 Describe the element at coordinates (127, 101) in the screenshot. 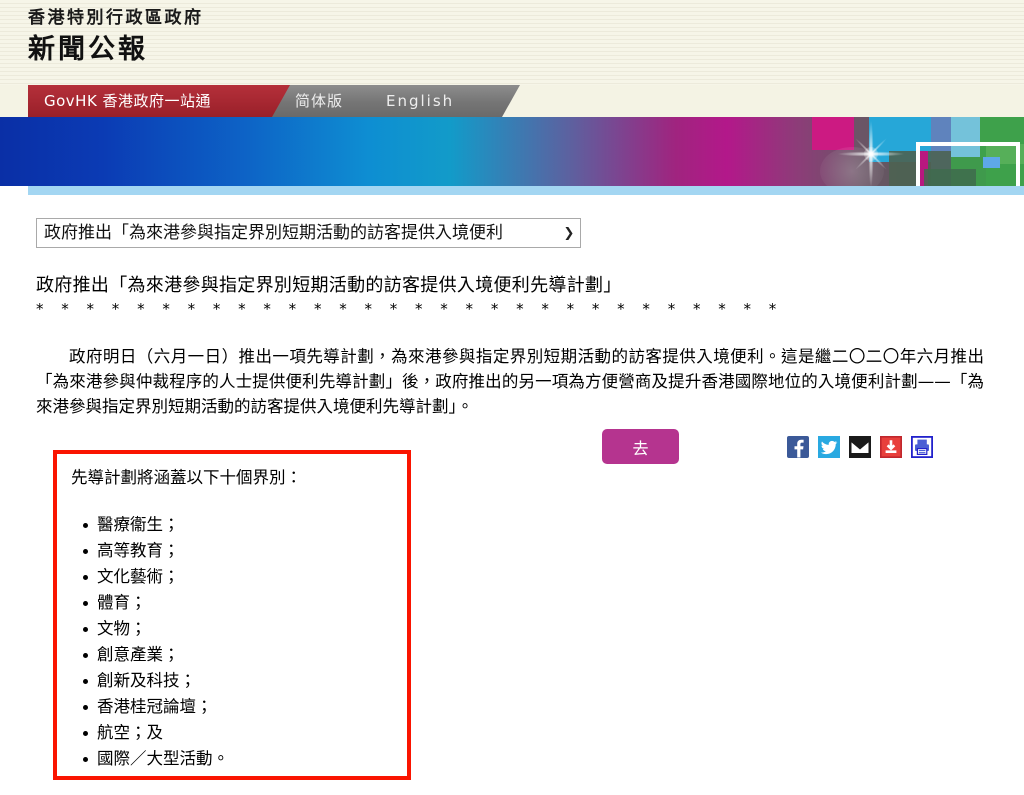

I see `nav-brand-label: GovHK 香港政府一站通` at that location.